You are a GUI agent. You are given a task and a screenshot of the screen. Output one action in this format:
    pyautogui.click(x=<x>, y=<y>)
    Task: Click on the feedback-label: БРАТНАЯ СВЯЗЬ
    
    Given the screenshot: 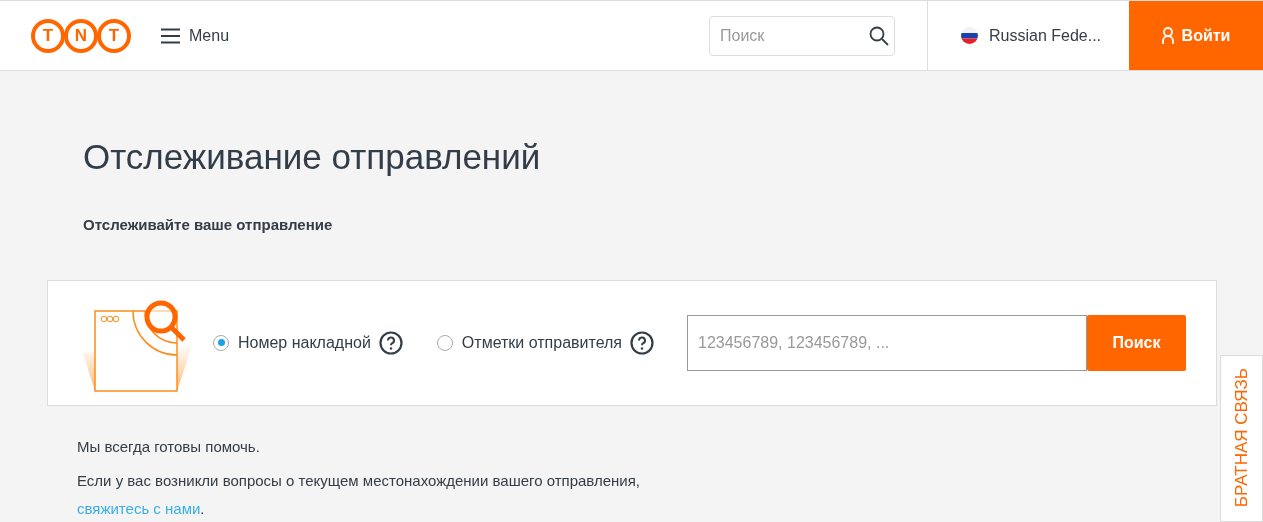 What is the action you would take?
    pyautogui.click(x=1241, y=438)
    